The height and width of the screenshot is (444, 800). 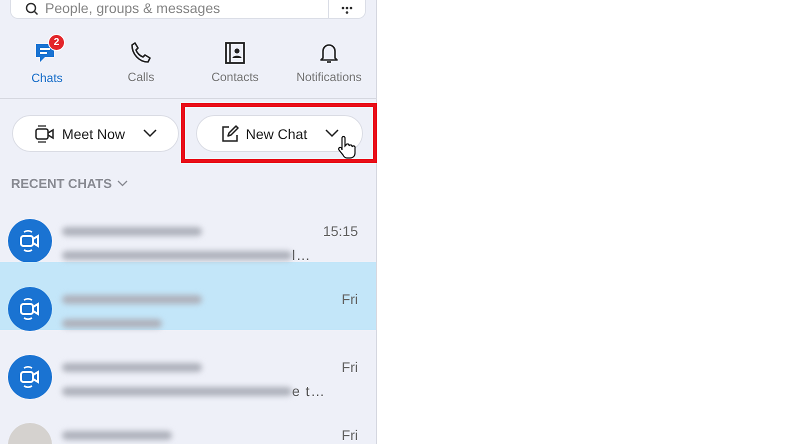 I want to click on new-chat-button: New Chat, so click(x=279, y=133).